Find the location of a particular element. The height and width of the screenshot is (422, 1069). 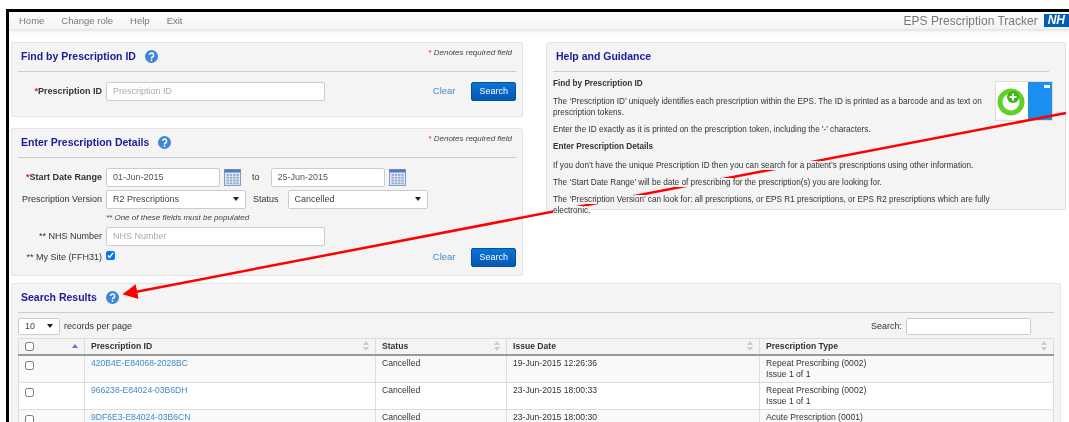

column-header: Prescription Type is located at coordinates (802, 346).